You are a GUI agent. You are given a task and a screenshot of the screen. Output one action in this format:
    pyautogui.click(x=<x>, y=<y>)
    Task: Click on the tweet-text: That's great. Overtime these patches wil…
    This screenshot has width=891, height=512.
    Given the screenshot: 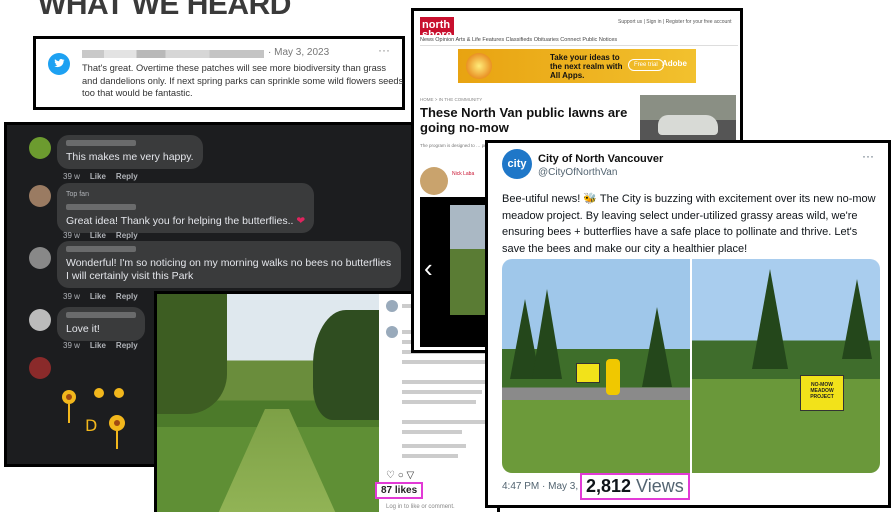 What is the action you would take?
    pyautogui.click(x=243, y=80)
    